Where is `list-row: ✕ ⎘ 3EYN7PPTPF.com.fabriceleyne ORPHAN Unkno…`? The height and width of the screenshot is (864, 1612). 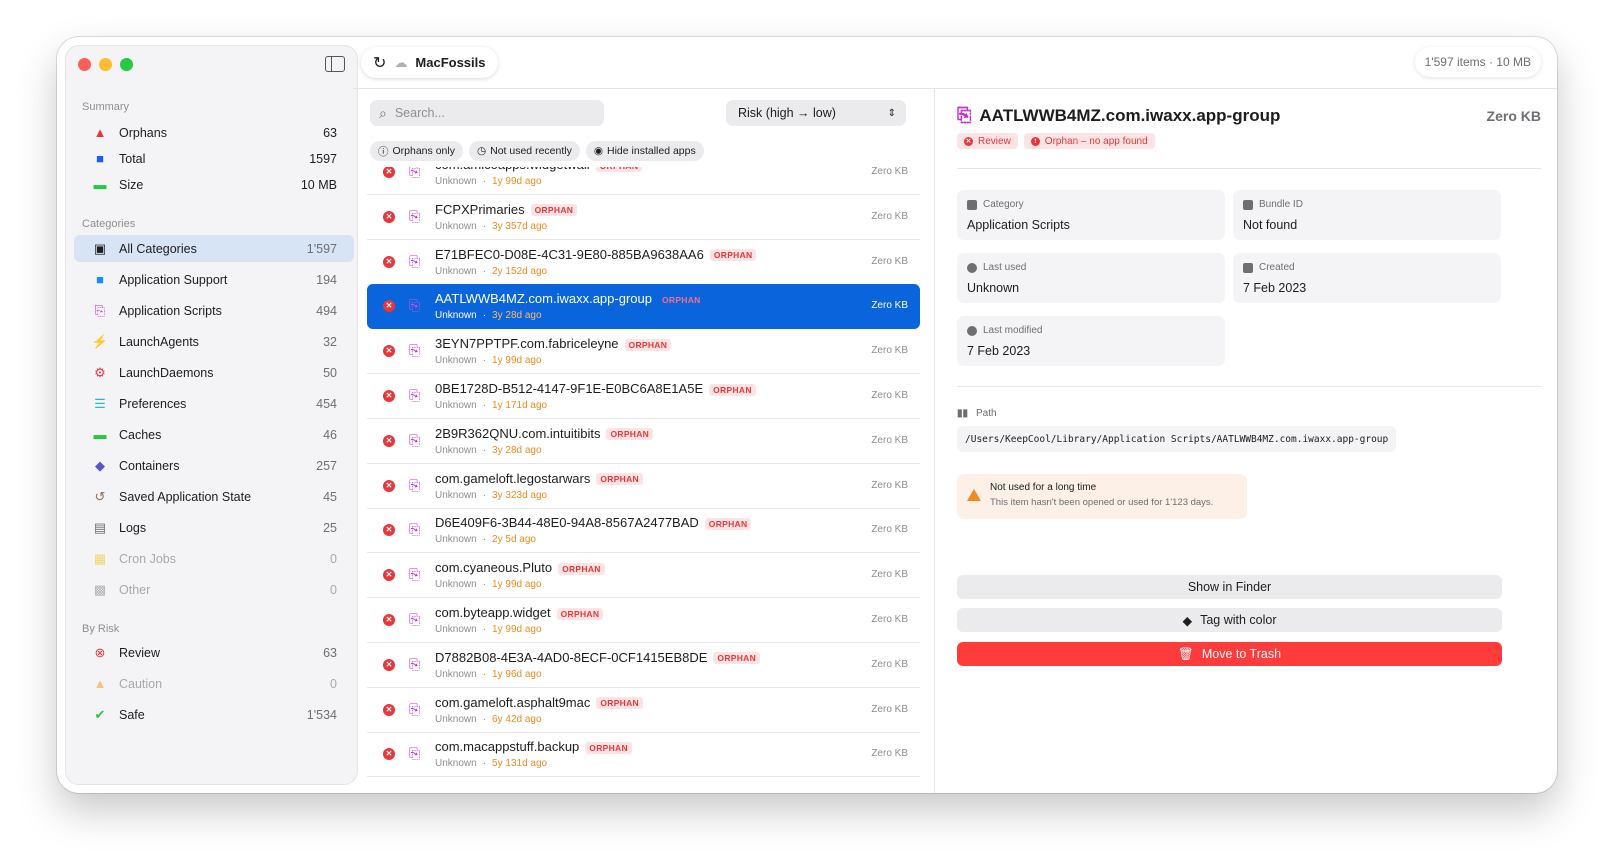 list-row: ✕ ⎘ 3EYN7PPTPF.com.fabriceleyne ORPHAN Unkno… is located at coordinates (643, 352).